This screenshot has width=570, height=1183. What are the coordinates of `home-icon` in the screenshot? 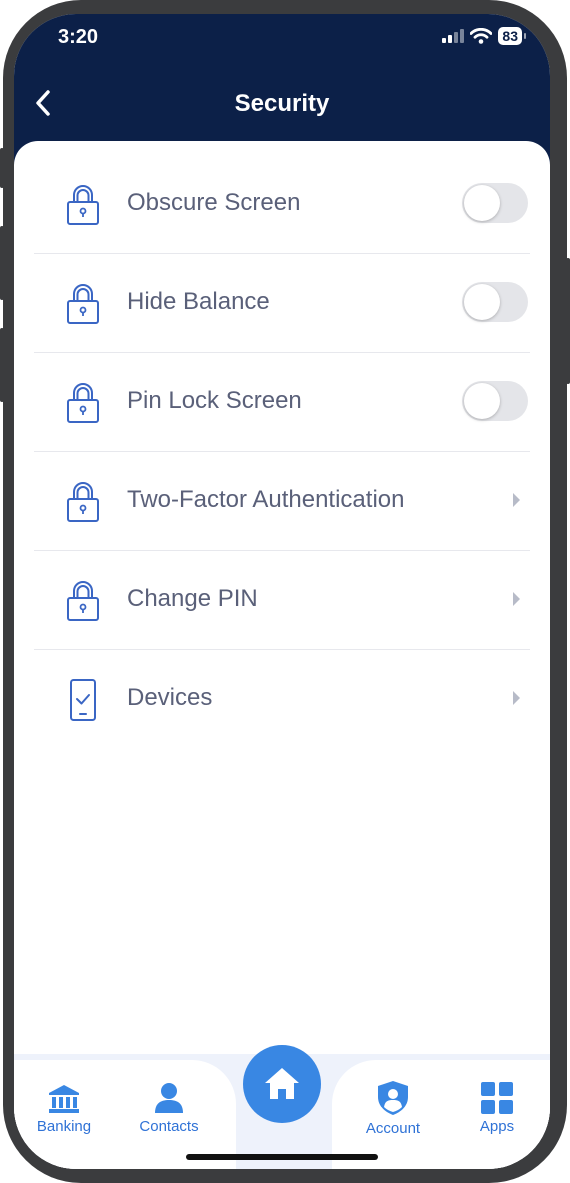 It's located at (282, 1083).